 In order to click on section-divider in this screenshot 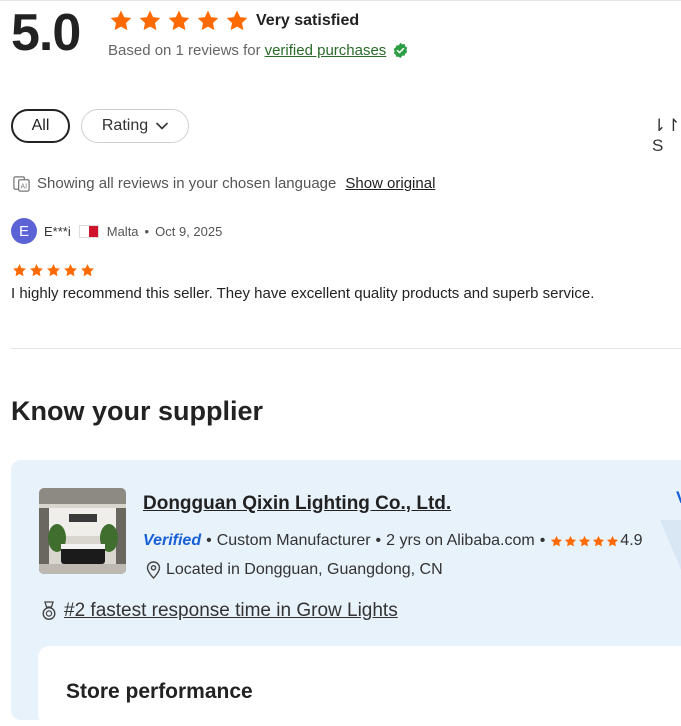, I will do `click(346, 348)`.